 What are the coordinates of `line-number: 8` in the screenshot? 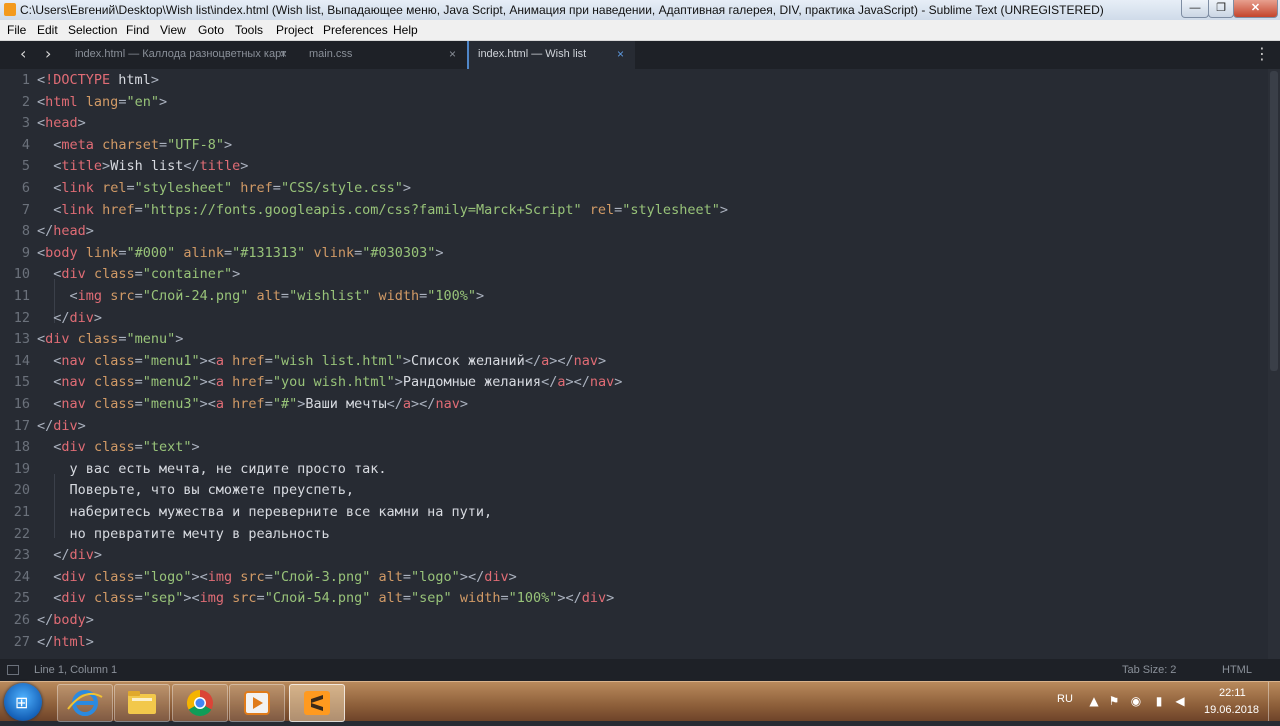 It's located at (25, 231).